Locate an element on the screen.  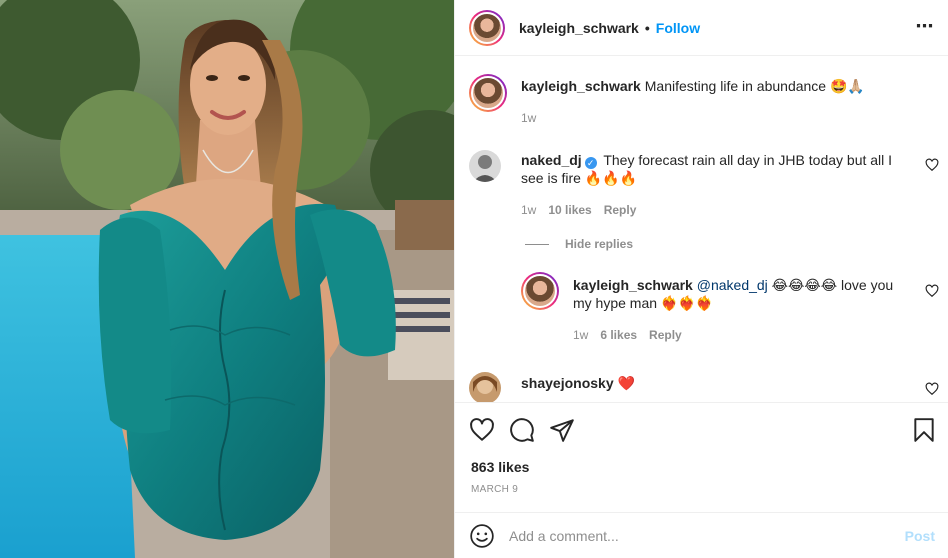
comment-time: 1w is located at coordinates (528, 210).